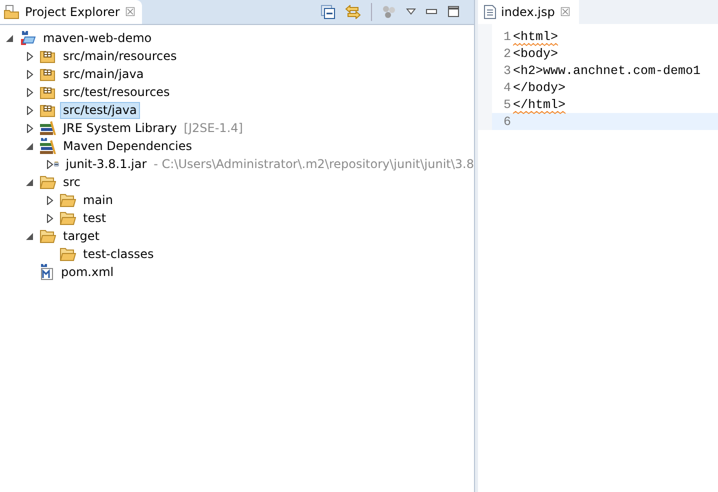 The height and width of the screenshot is (492, 718). What do you see at coordinates (103, 74) in the screenshot?
I see `tree-item: src/main/java` at bounding box center [103, 74].